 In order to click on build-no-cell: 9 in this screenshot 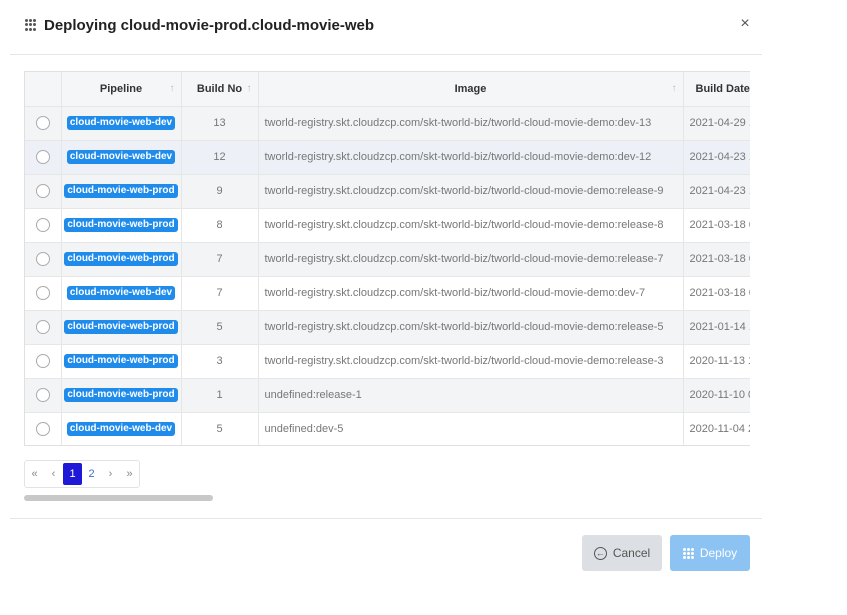, I will do `click(220, 191)`.